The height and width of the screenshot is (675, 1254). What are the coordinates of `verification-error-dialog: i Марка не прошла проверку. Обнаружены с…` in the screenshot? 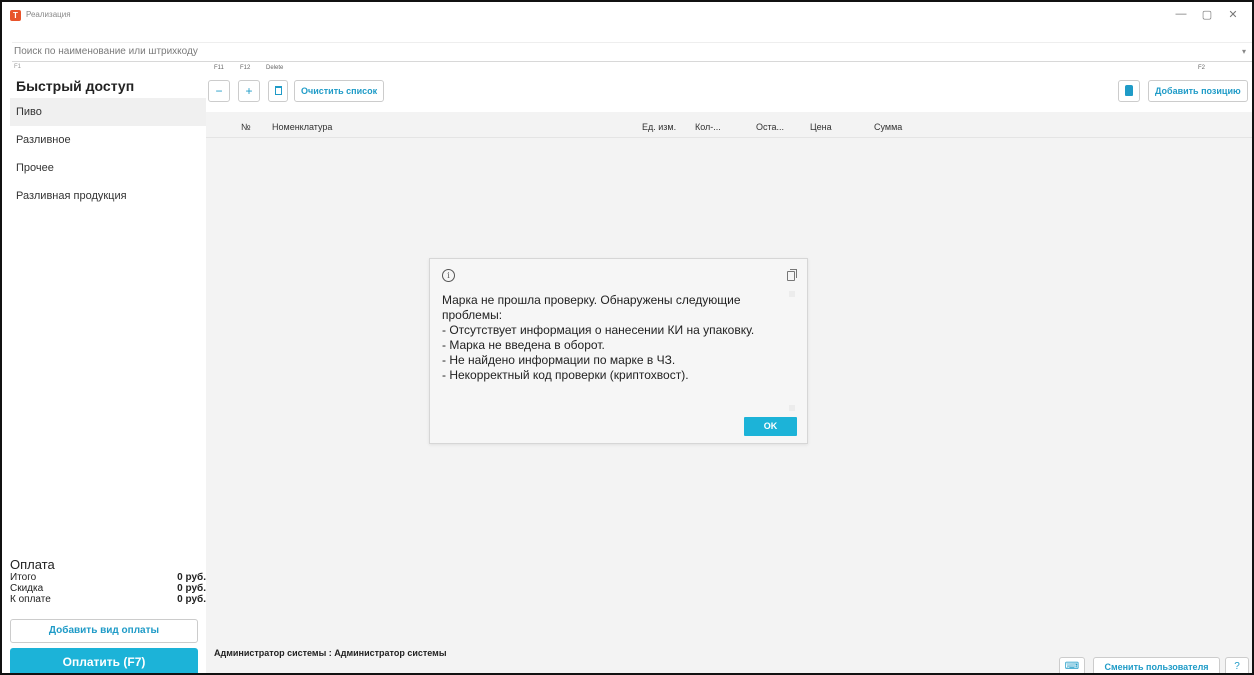 It's located at (618, 351).